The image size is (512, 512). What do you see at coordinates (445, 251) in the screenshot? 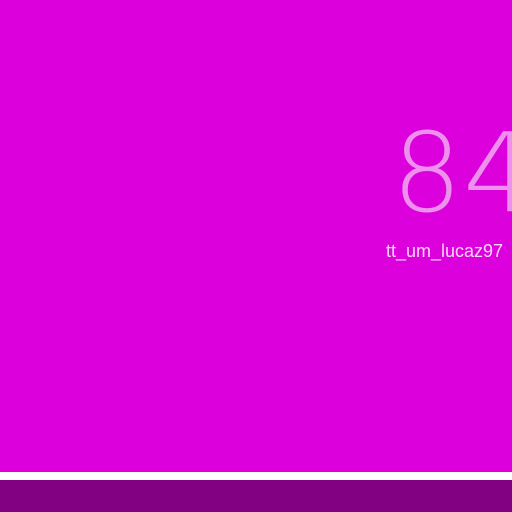
I see `username-label: tt_um_lucaz97` at bounding box center [445, 251].